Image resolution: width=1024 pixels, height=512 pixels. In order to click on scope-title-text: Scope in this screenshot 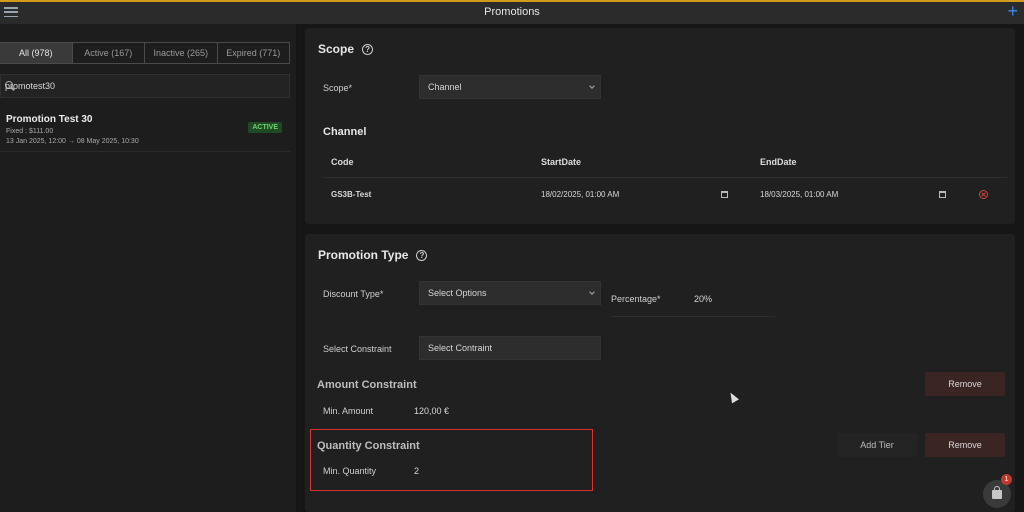, I will do `click(336, 49)`.